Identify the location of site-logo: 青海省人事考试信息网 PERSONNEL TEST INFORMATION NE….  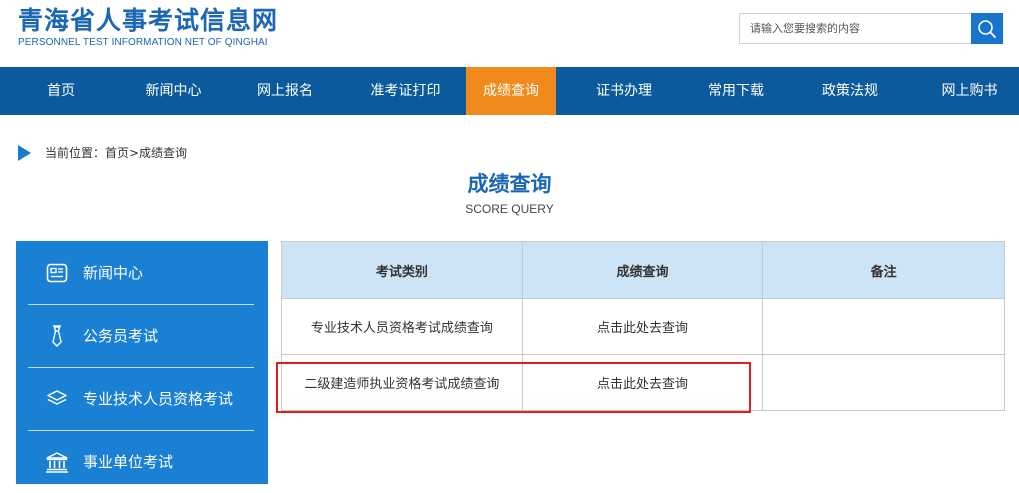
(148, 27).